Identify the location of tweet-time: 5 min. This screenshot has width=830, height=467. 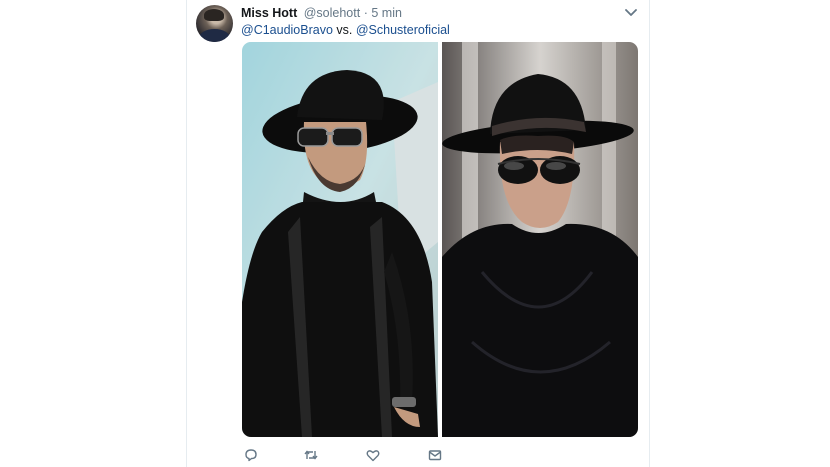
(386, 13).